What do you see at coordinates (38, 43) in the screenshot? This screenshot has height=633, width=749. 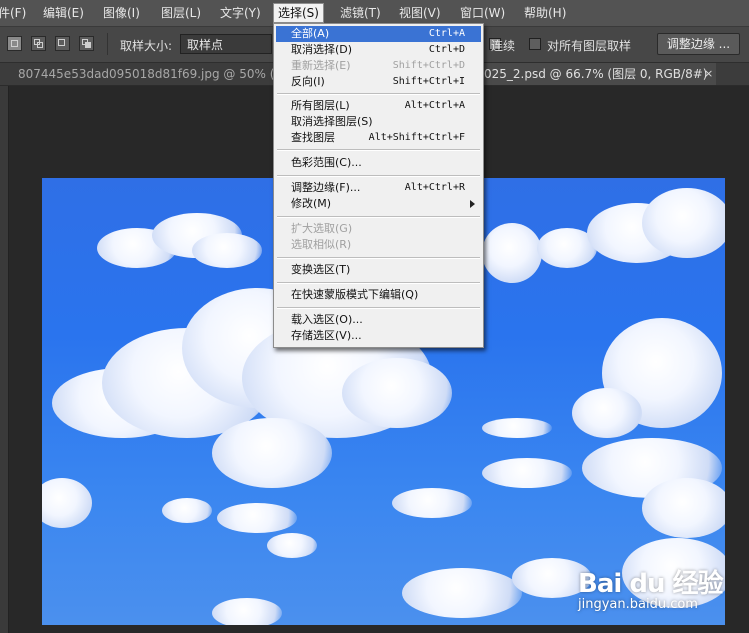 I see `rect-marquee-add-icon` at bounding box center [38, 43].